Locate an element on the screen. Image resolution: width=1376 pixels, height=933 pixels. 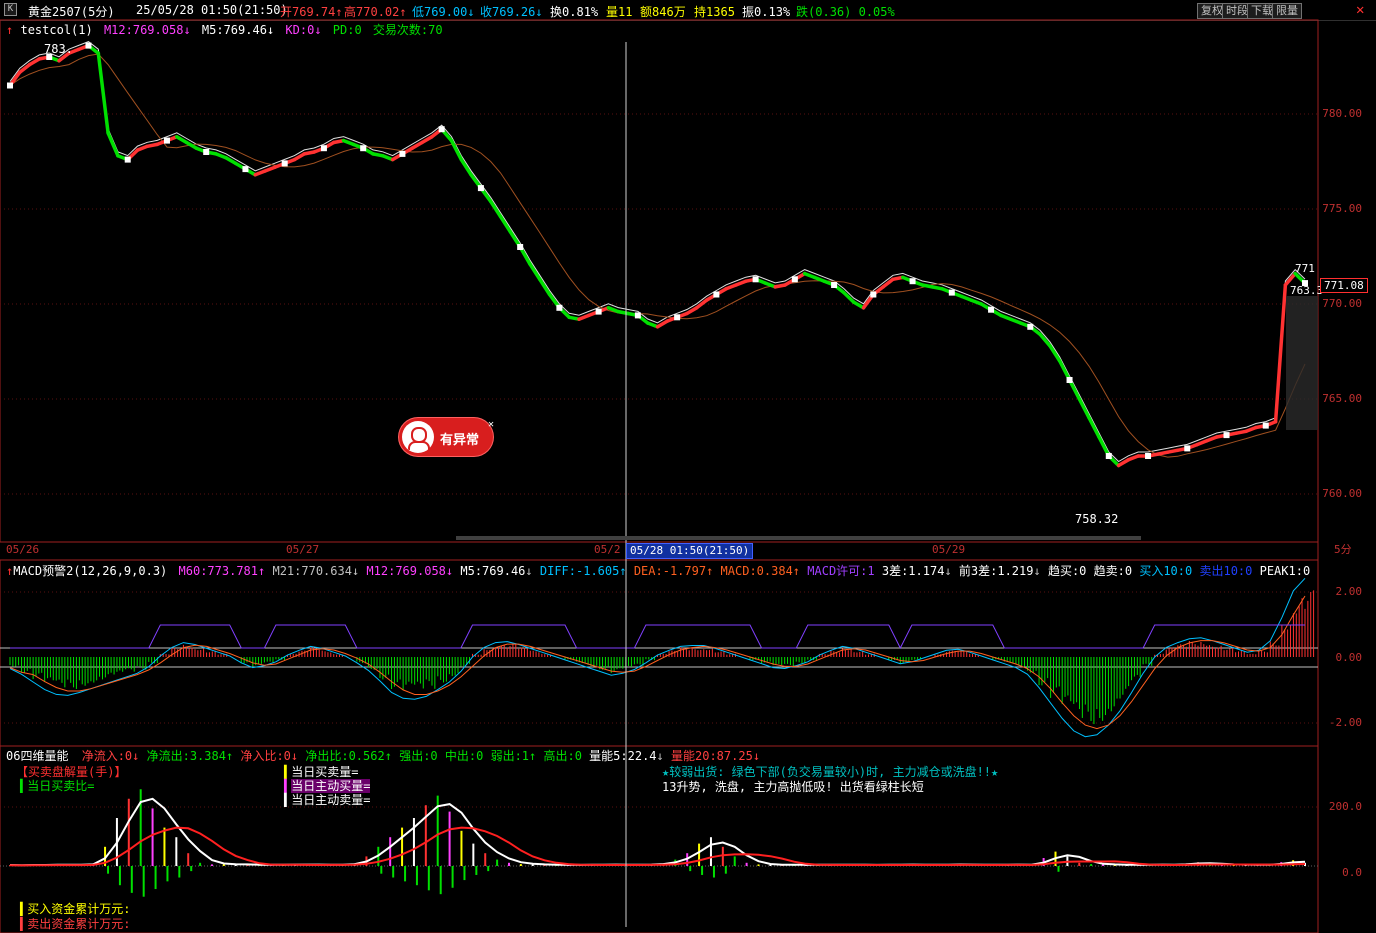
m5-macd-value: M5:769.46 is located at coordinates (493, 571).